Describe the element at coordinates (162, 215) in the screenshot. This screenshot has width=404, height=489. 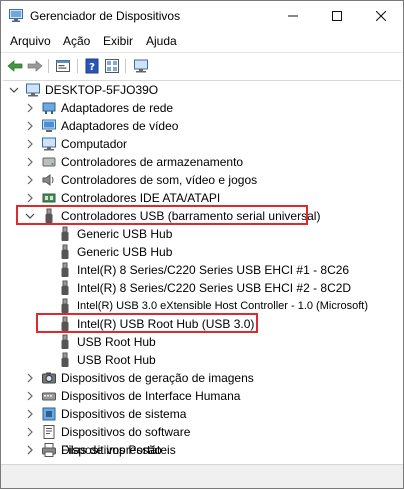
I see `usb-category-highlight` at that location.